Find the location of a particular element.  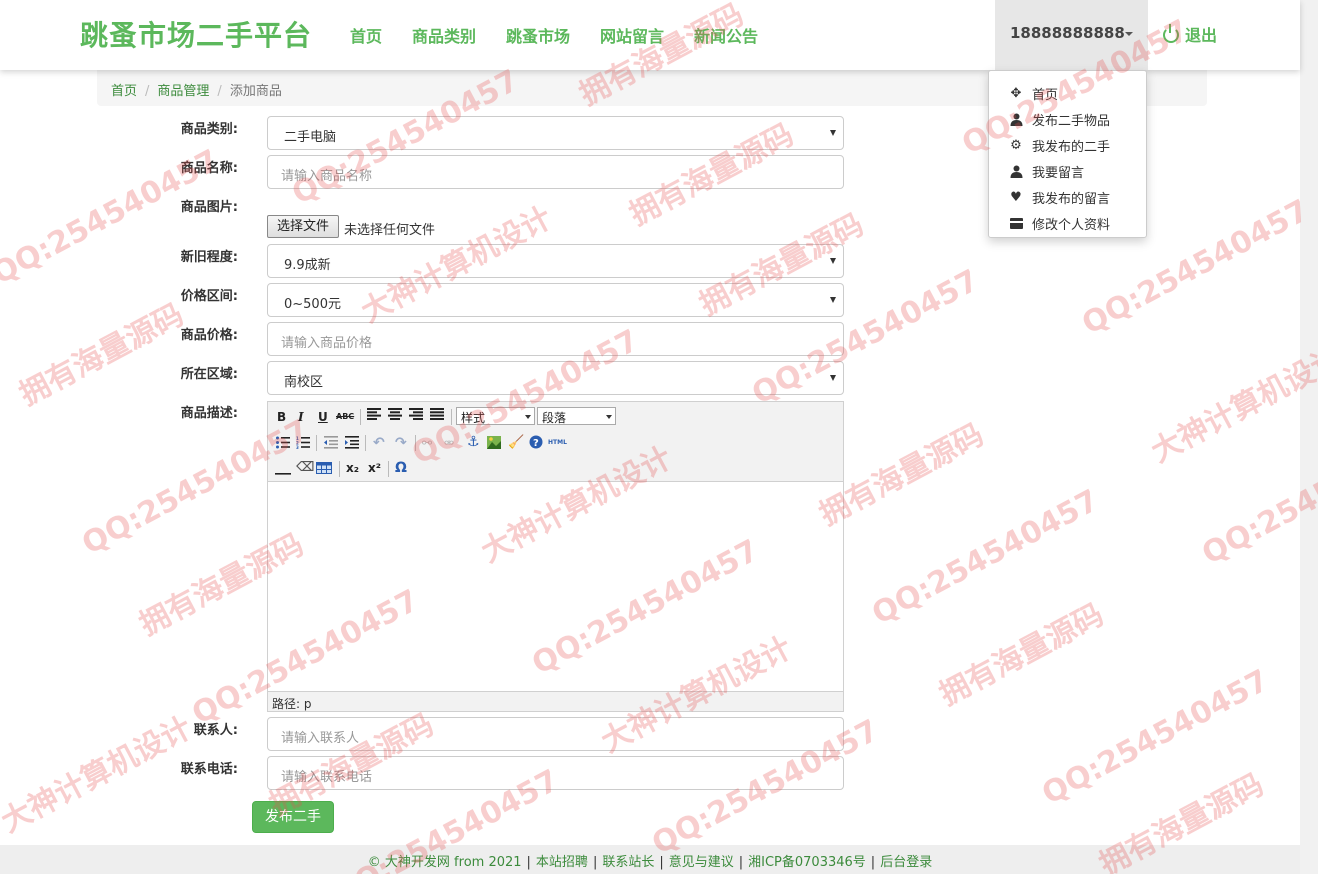

category-select: 二手电脑 is located at coordinates (555, 133).